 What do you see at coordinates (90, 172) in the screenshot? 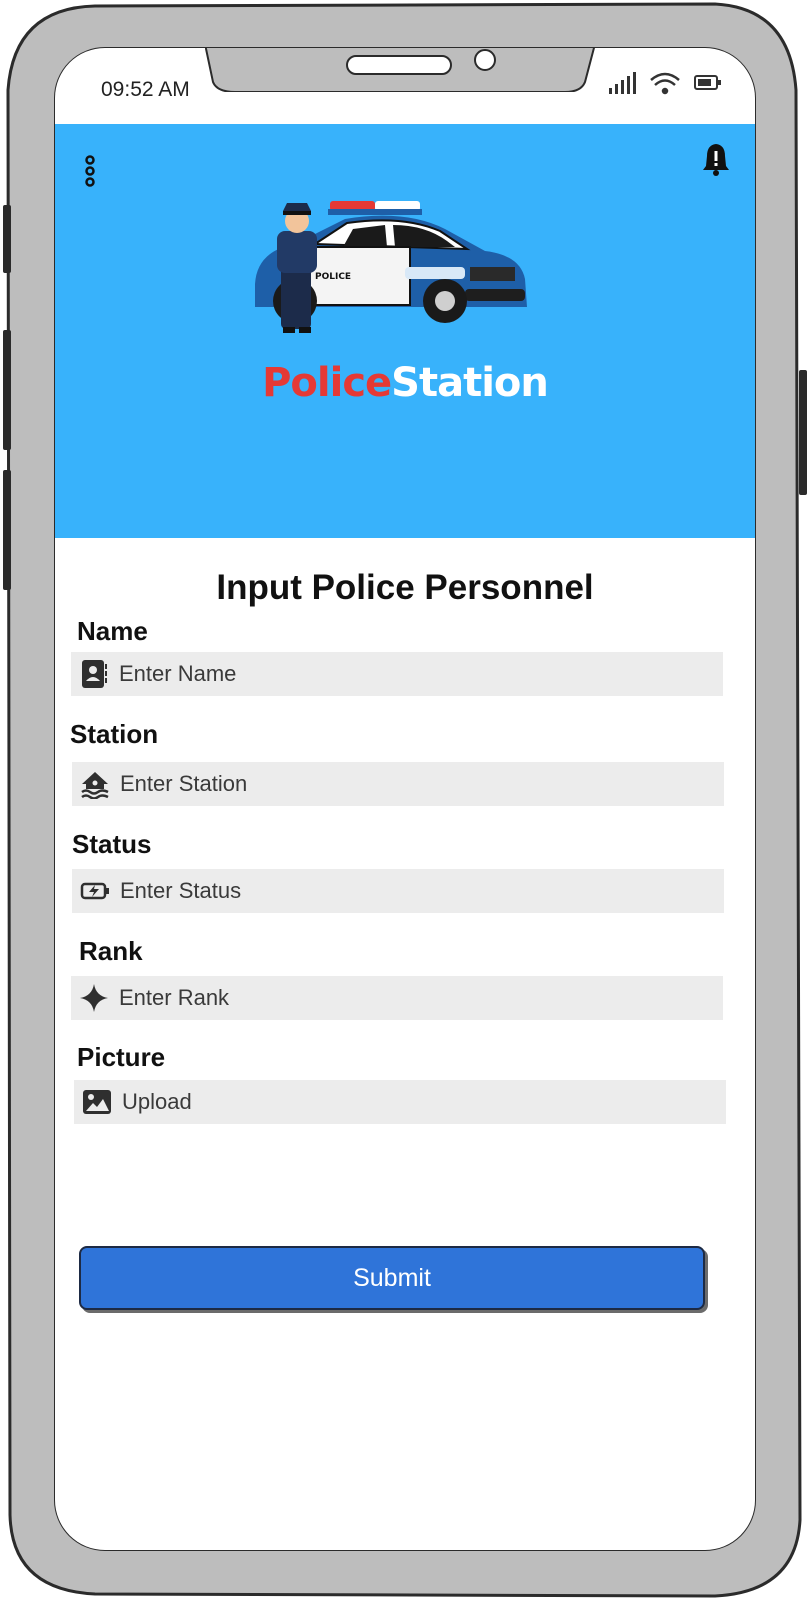
I see `vertical-dots-icon` at bounding box center [90, 172].